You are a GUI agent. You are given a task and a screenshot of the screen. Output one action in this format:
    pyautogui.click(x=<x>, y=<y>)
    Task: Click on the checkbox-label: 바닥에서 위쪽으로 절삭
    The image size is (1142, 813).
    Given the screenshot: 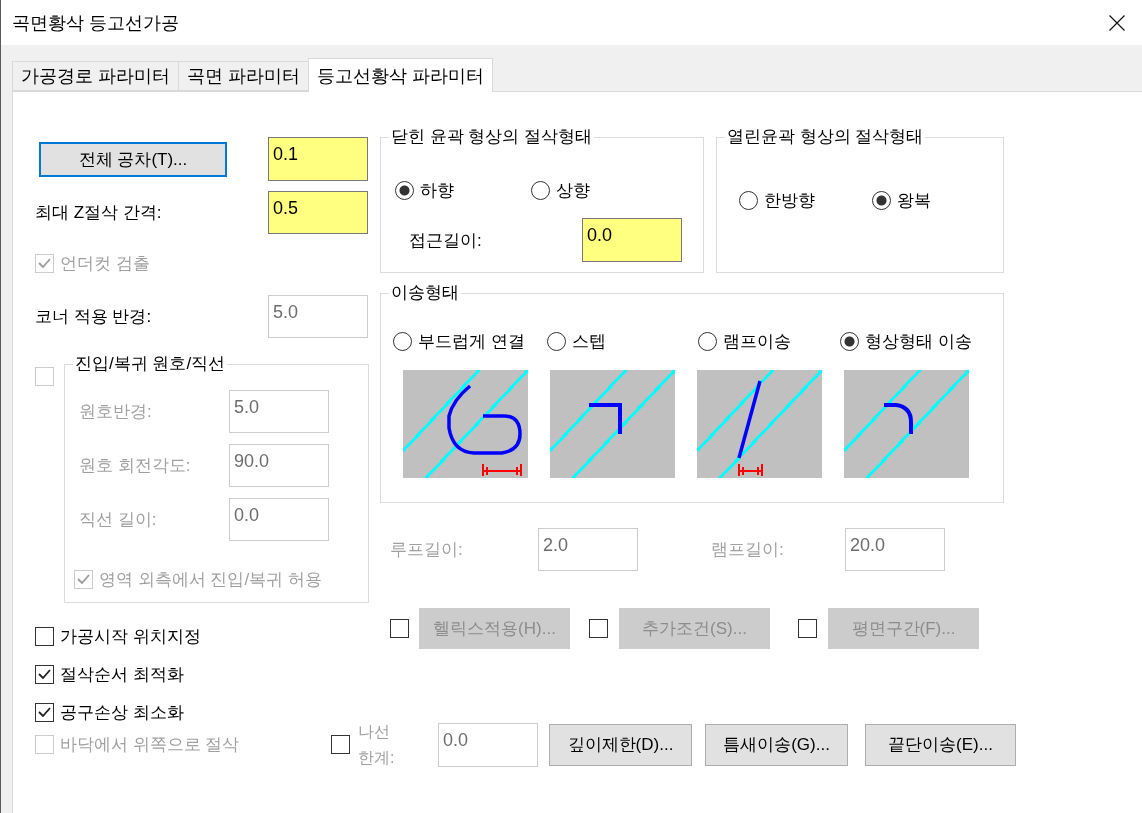 What is the action you would take?
    pyautogui.click(x=150, y=745)
    